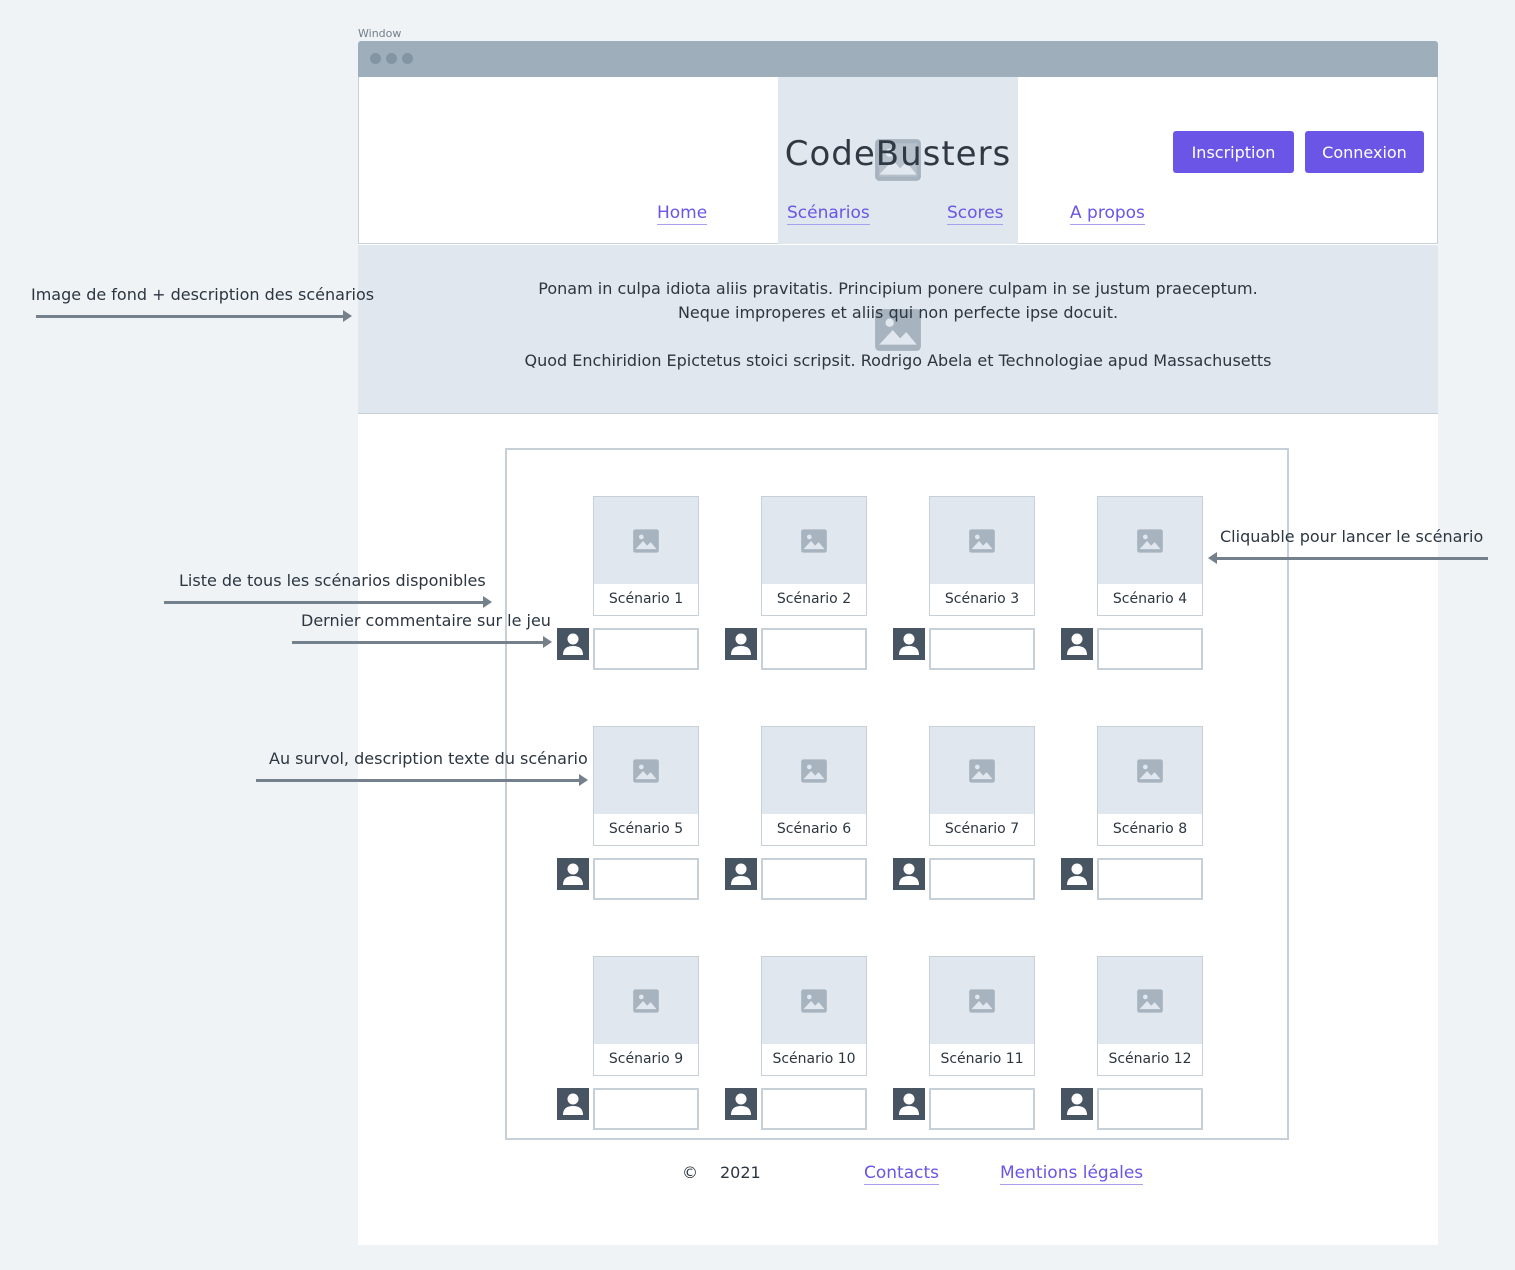  Describe the element at coordinates (975, 214) in the screenshot. I see `nav-scores-link: Scores` at that location.